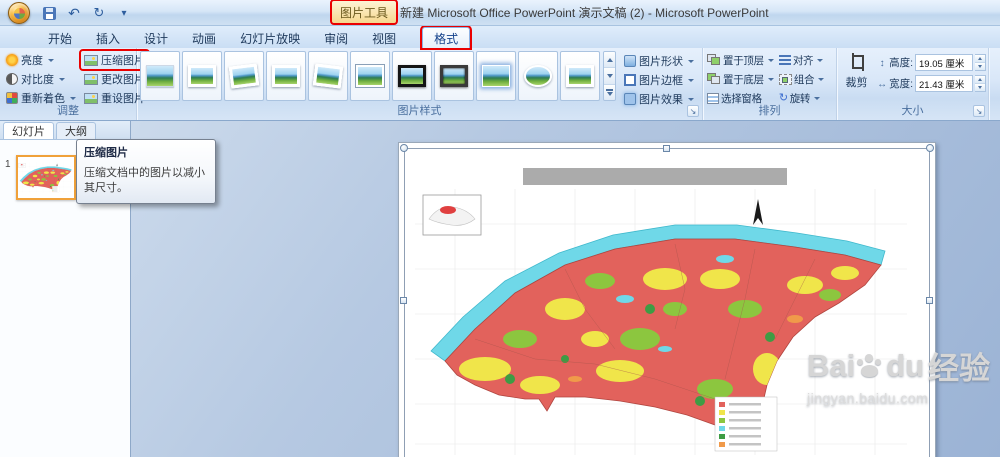 This screenshot has height=457, width=1000. I want to click on gallery-more-button, so click(609, 92).